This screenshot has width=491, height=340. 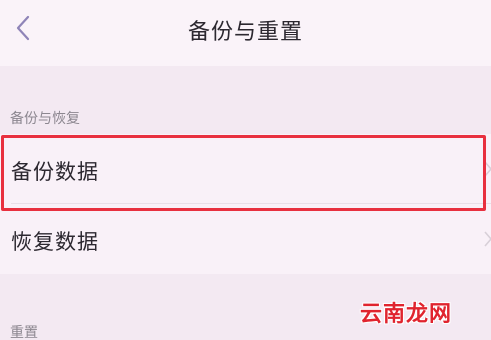 What do you see at coordinates (55, 172) in the screenshot?
I see `backup-data-label: 备份数据` at bounding box center [55, 172].